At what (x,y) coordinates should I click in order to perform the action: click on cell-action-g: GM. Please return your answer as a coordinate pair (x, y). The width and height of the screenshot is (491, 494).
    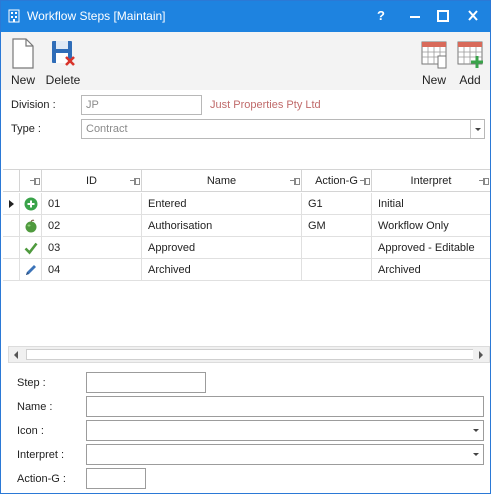
    Looking at the image, I should click on (337, 226).